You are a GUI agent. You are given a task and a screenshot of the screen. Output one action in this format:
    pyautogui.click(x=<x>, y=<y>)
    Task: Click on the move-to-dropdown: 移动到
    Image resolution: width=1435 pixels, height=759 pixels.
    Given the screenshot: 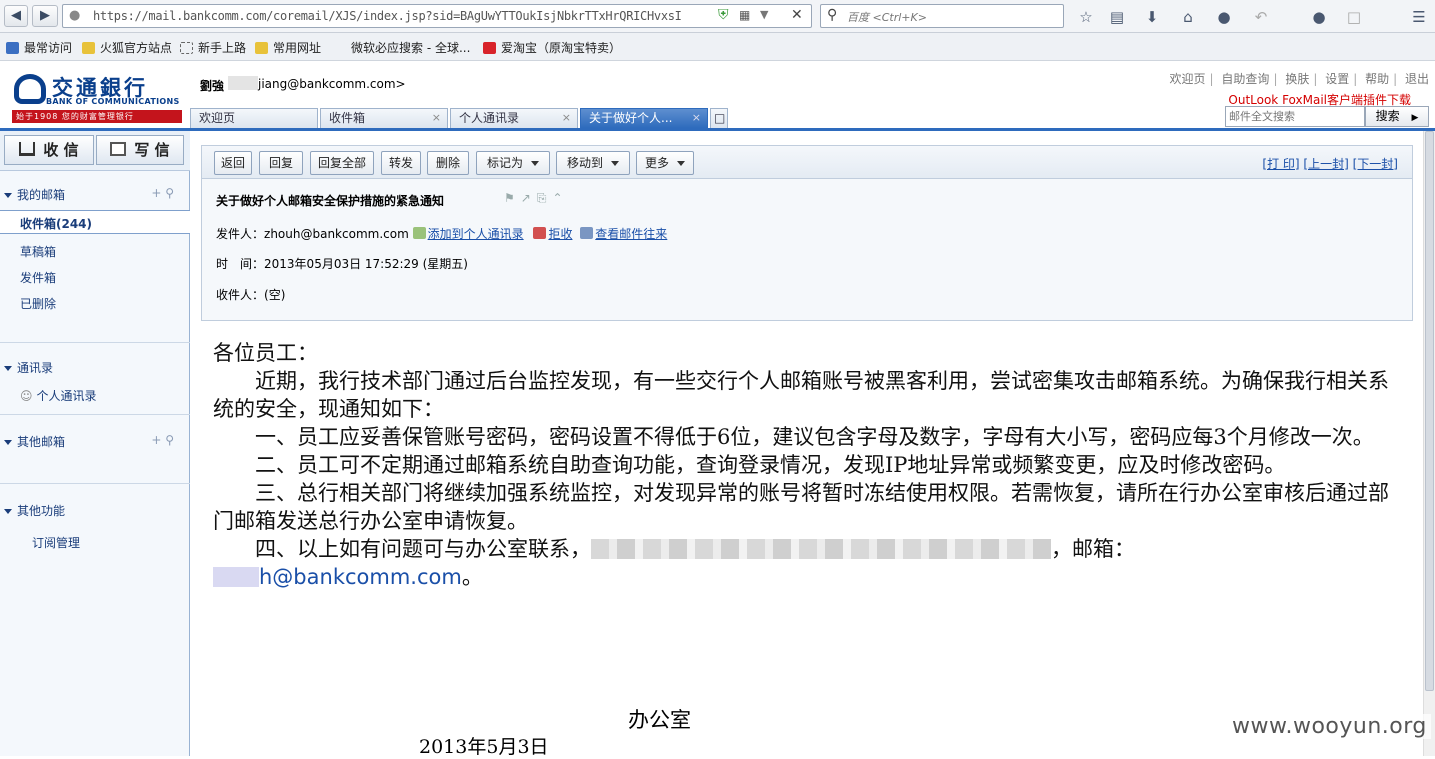 What is the action you would take?
    pyautogui.click(x=593, y=163)
    